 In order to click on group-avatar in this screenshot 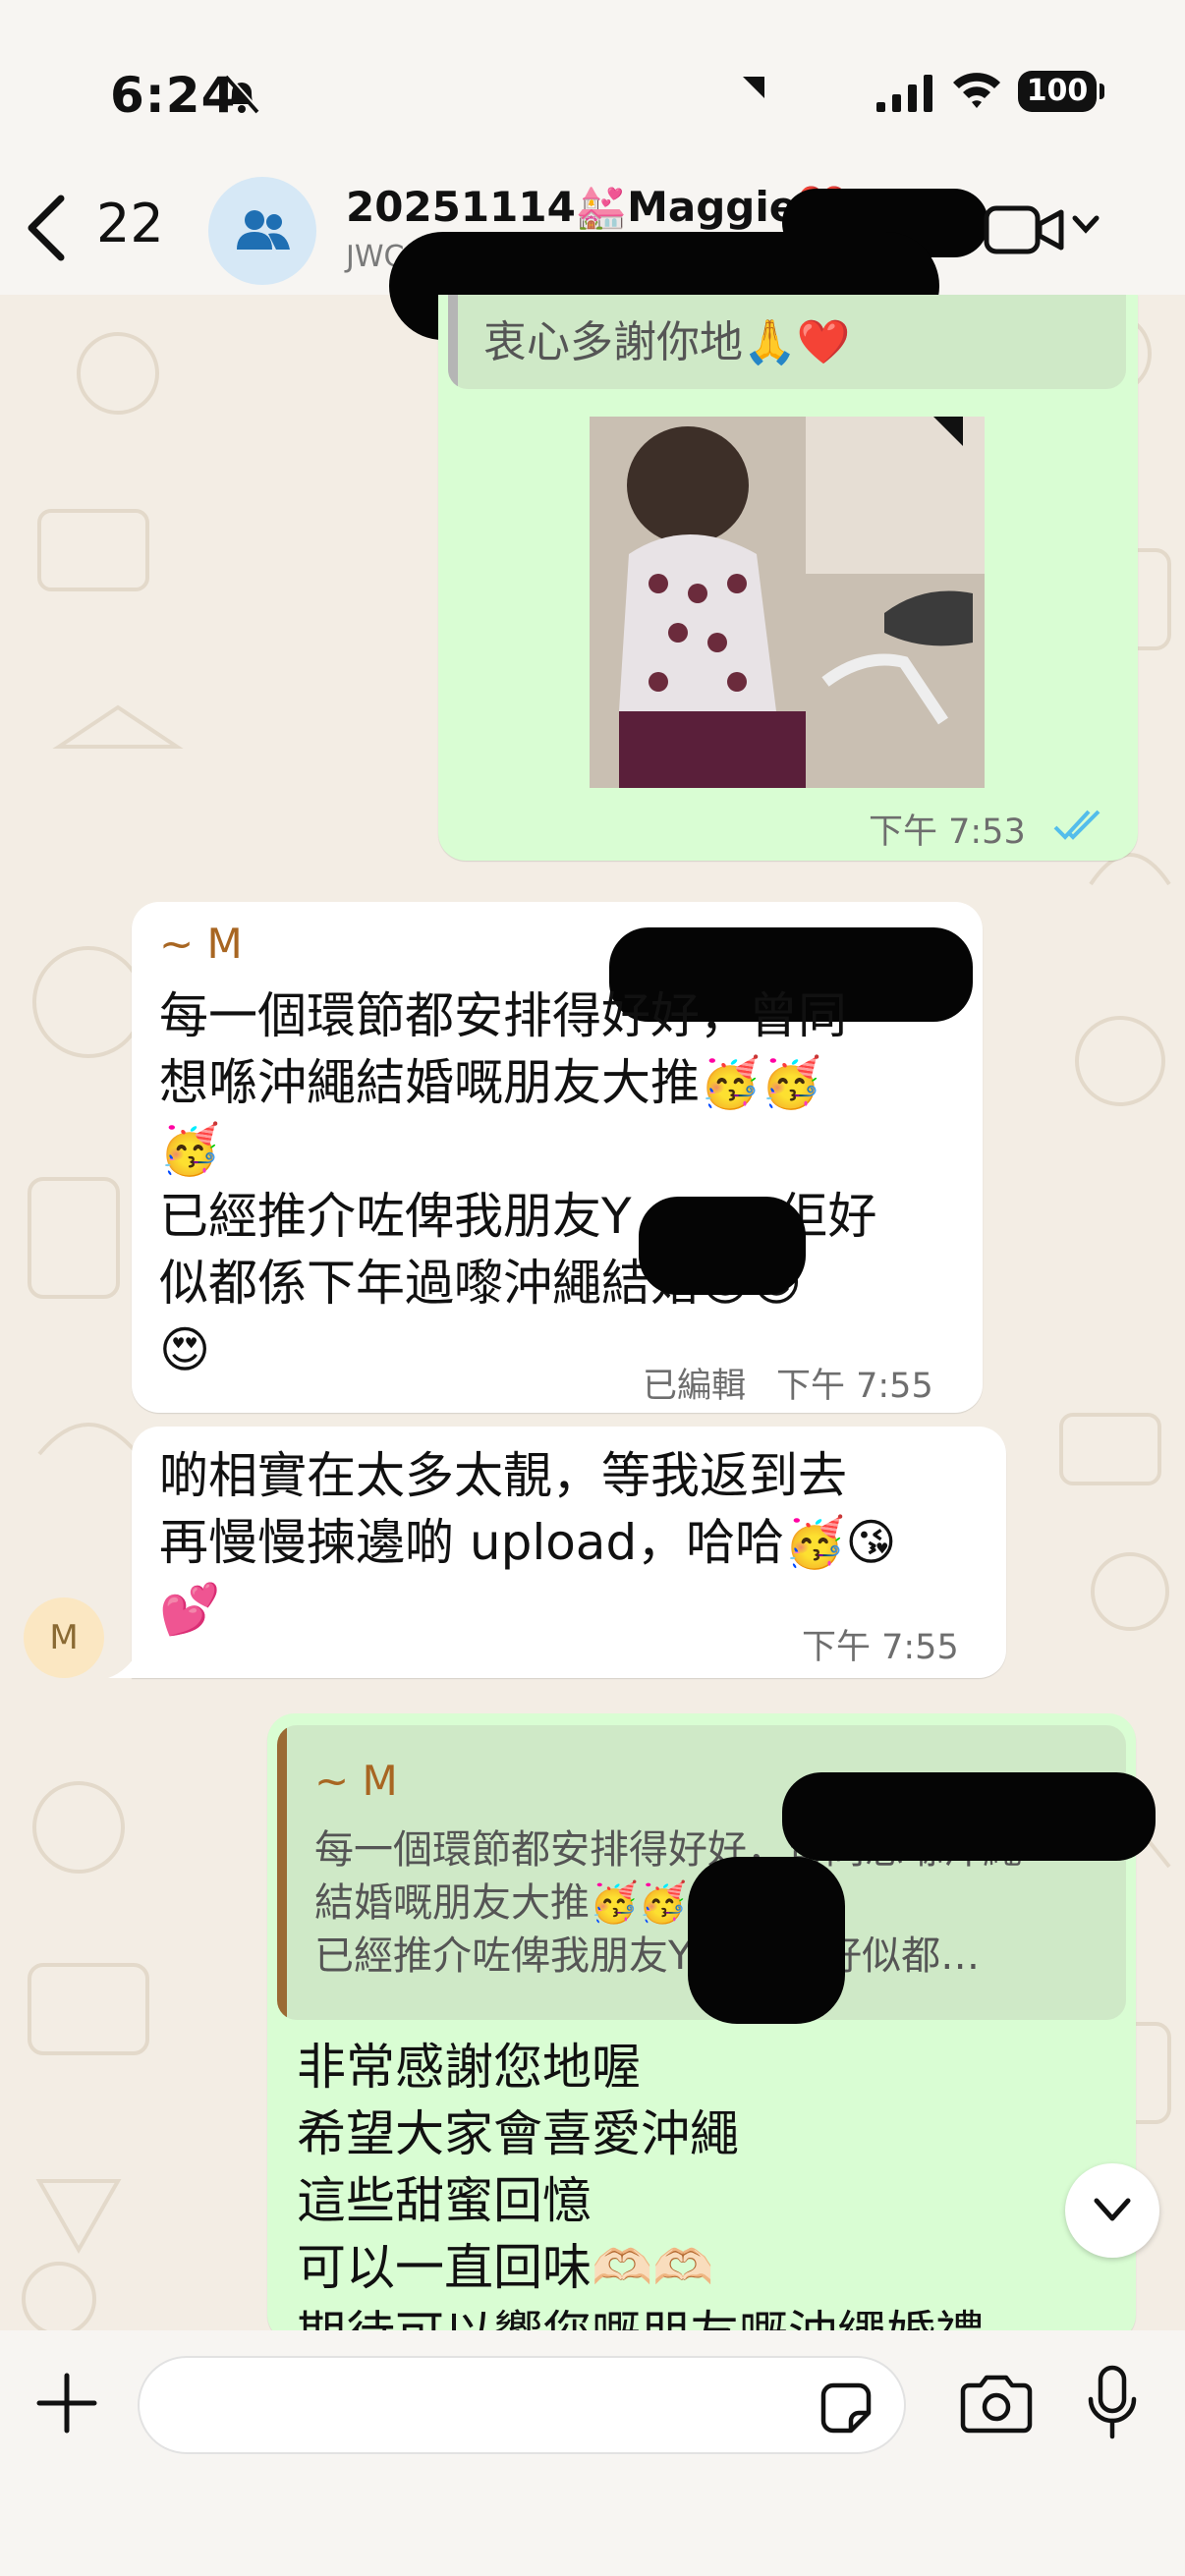, I will do `click(262, 231)`.